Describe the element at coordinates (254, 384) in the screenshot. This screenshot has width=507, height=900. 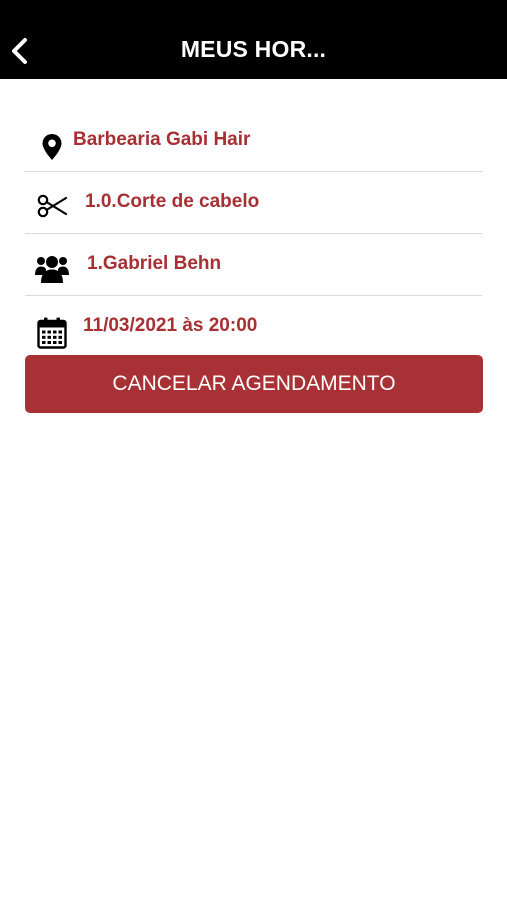
I see `cancel-appointment-button: CANCELAR AGENDAMENTO` at that location.